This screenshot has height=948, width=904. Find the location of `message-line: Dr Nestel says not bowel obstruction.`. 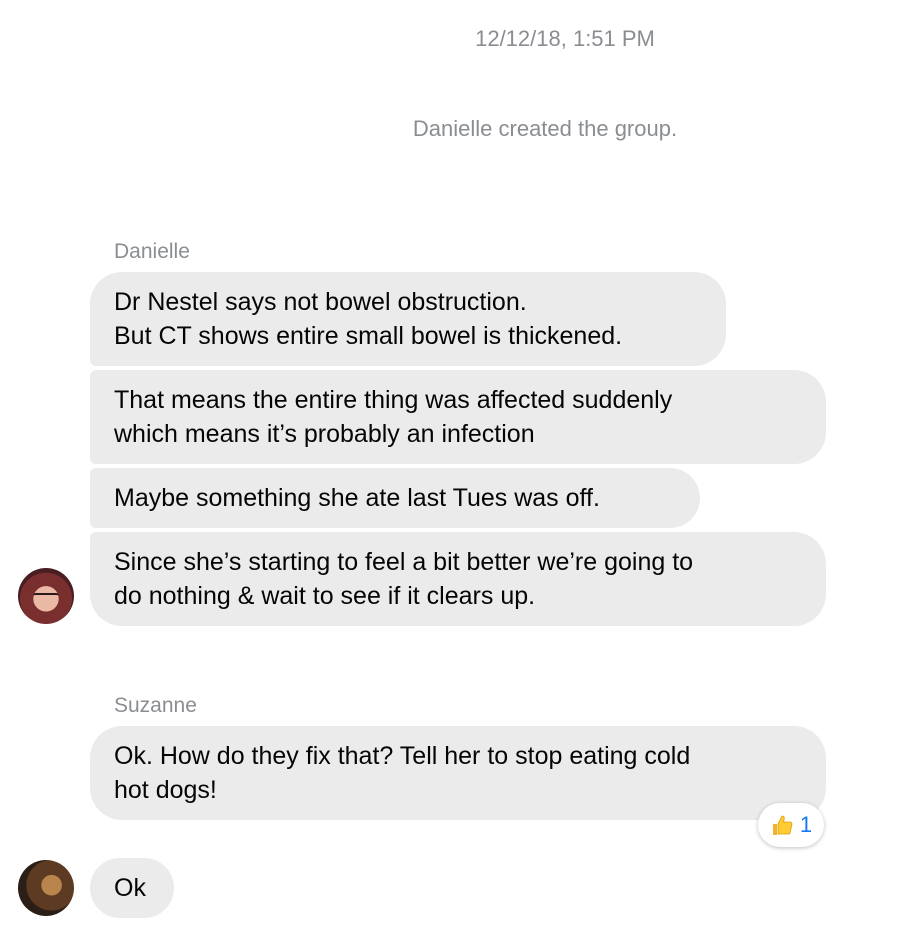

message-line: Dr Nestel says not bowel obstruction. is located at coordinates (320, 302).